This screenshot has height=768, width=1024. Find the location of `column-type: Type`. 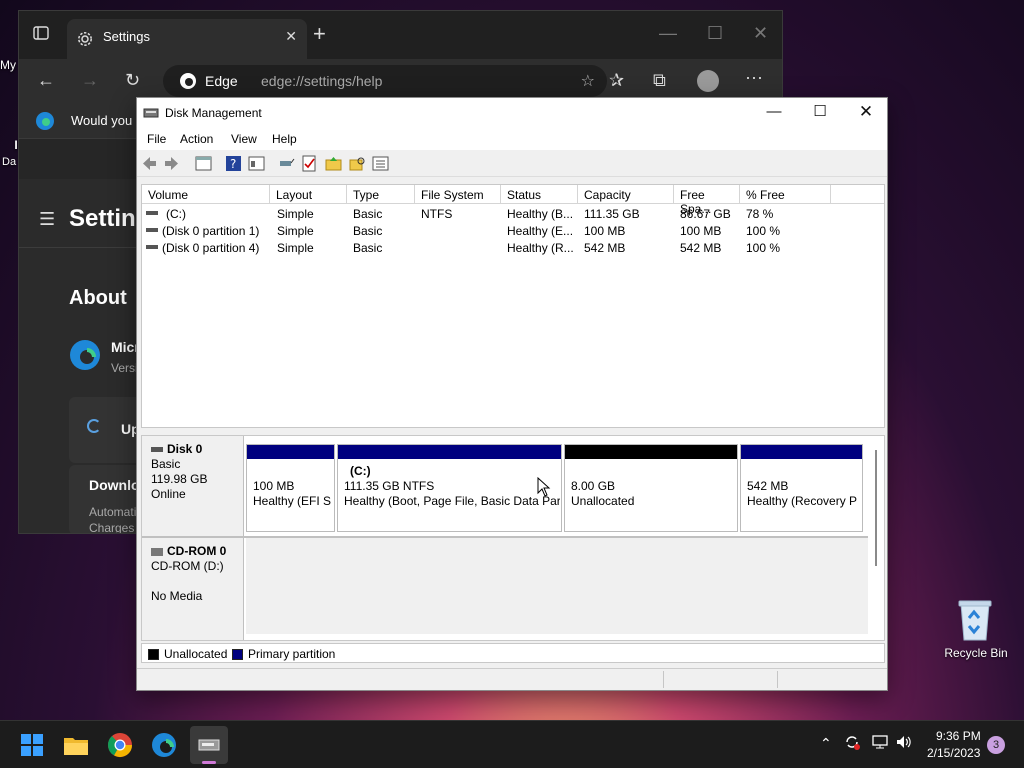

column-type: Type is located at coordinates (381, 194).